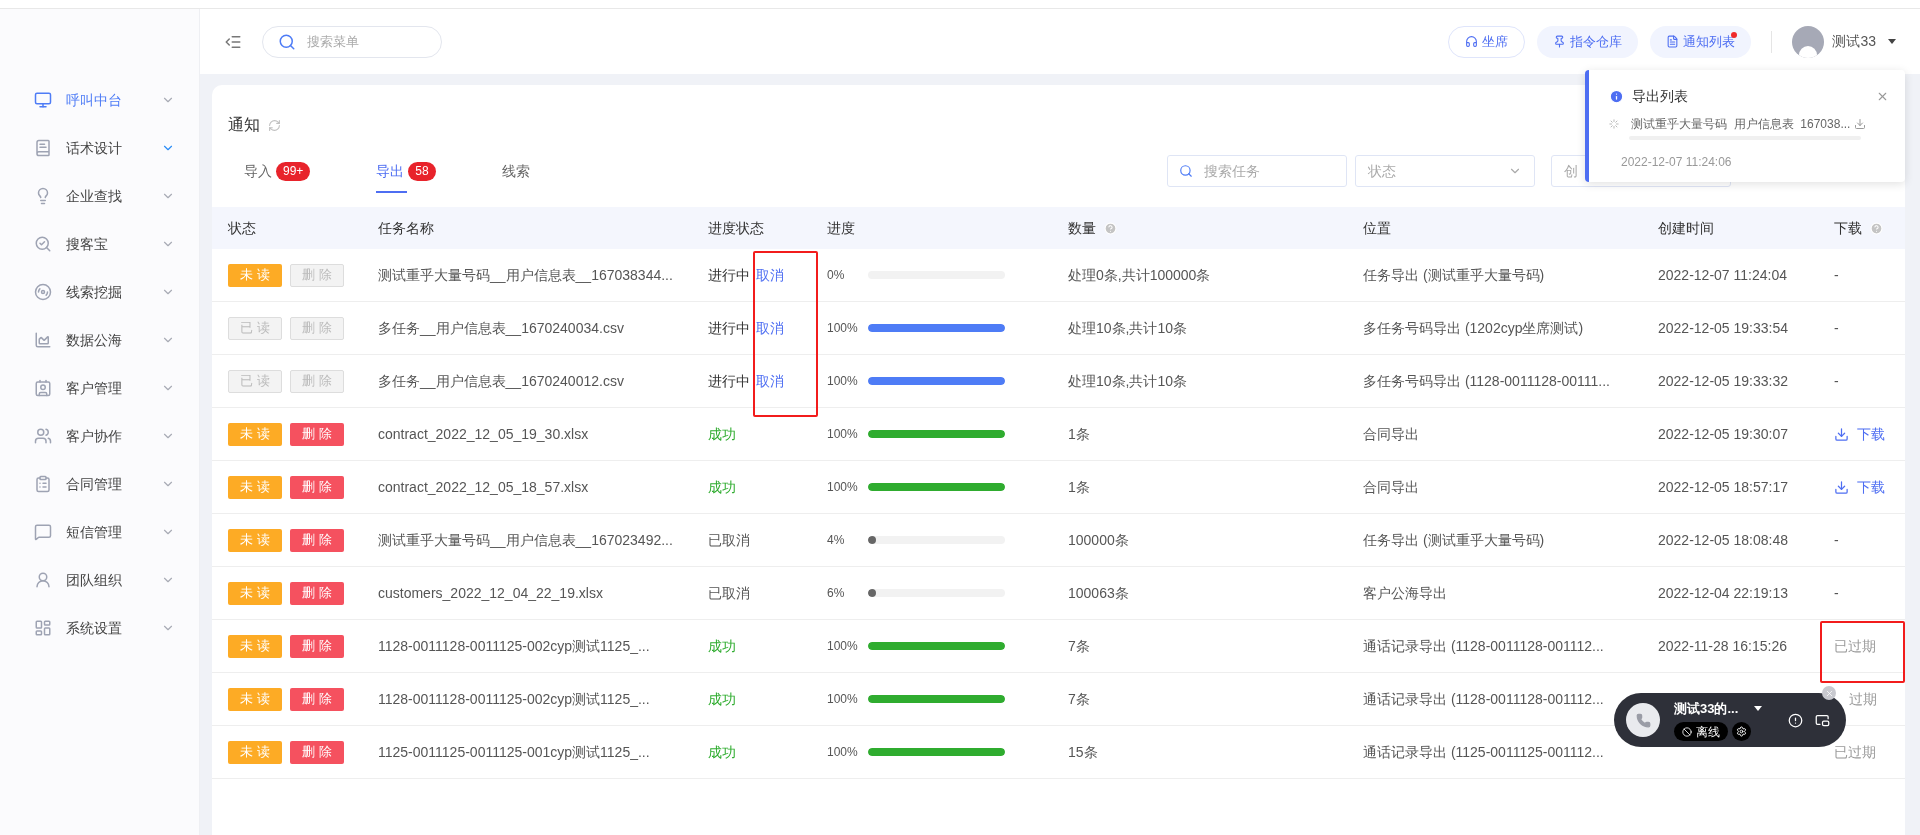 This screenshot has height=835, width=1920. Describe the element at coordinates (501, 328) in the screenshot. I see `task-name: 多任务__用户信息表__1670240034.csv` at that location.